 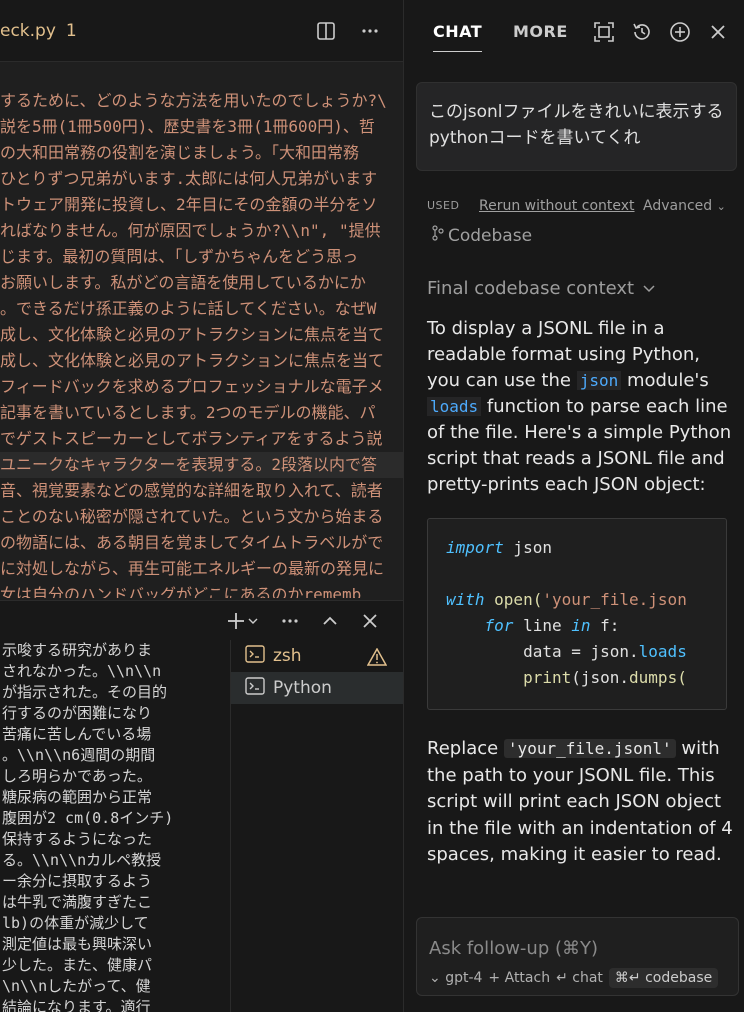 I want to click on terminal-line: 腹囲が2 cm(0.8インチ), so click(x=88, y=818).